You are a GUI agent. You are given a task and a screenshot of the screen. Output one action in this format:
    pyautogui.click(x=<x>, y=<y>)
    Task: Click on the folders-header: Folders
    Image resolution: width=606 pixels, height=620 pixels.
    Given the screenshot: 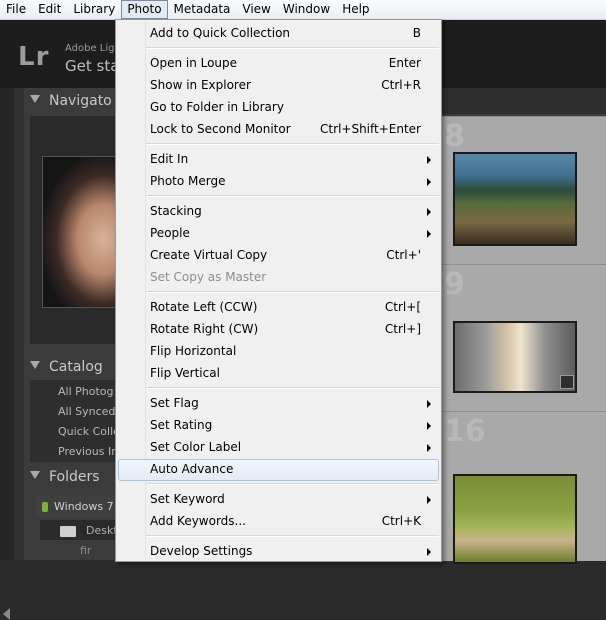 What is the action you would take?
    pyautogui.click(x=65, y=477)
    